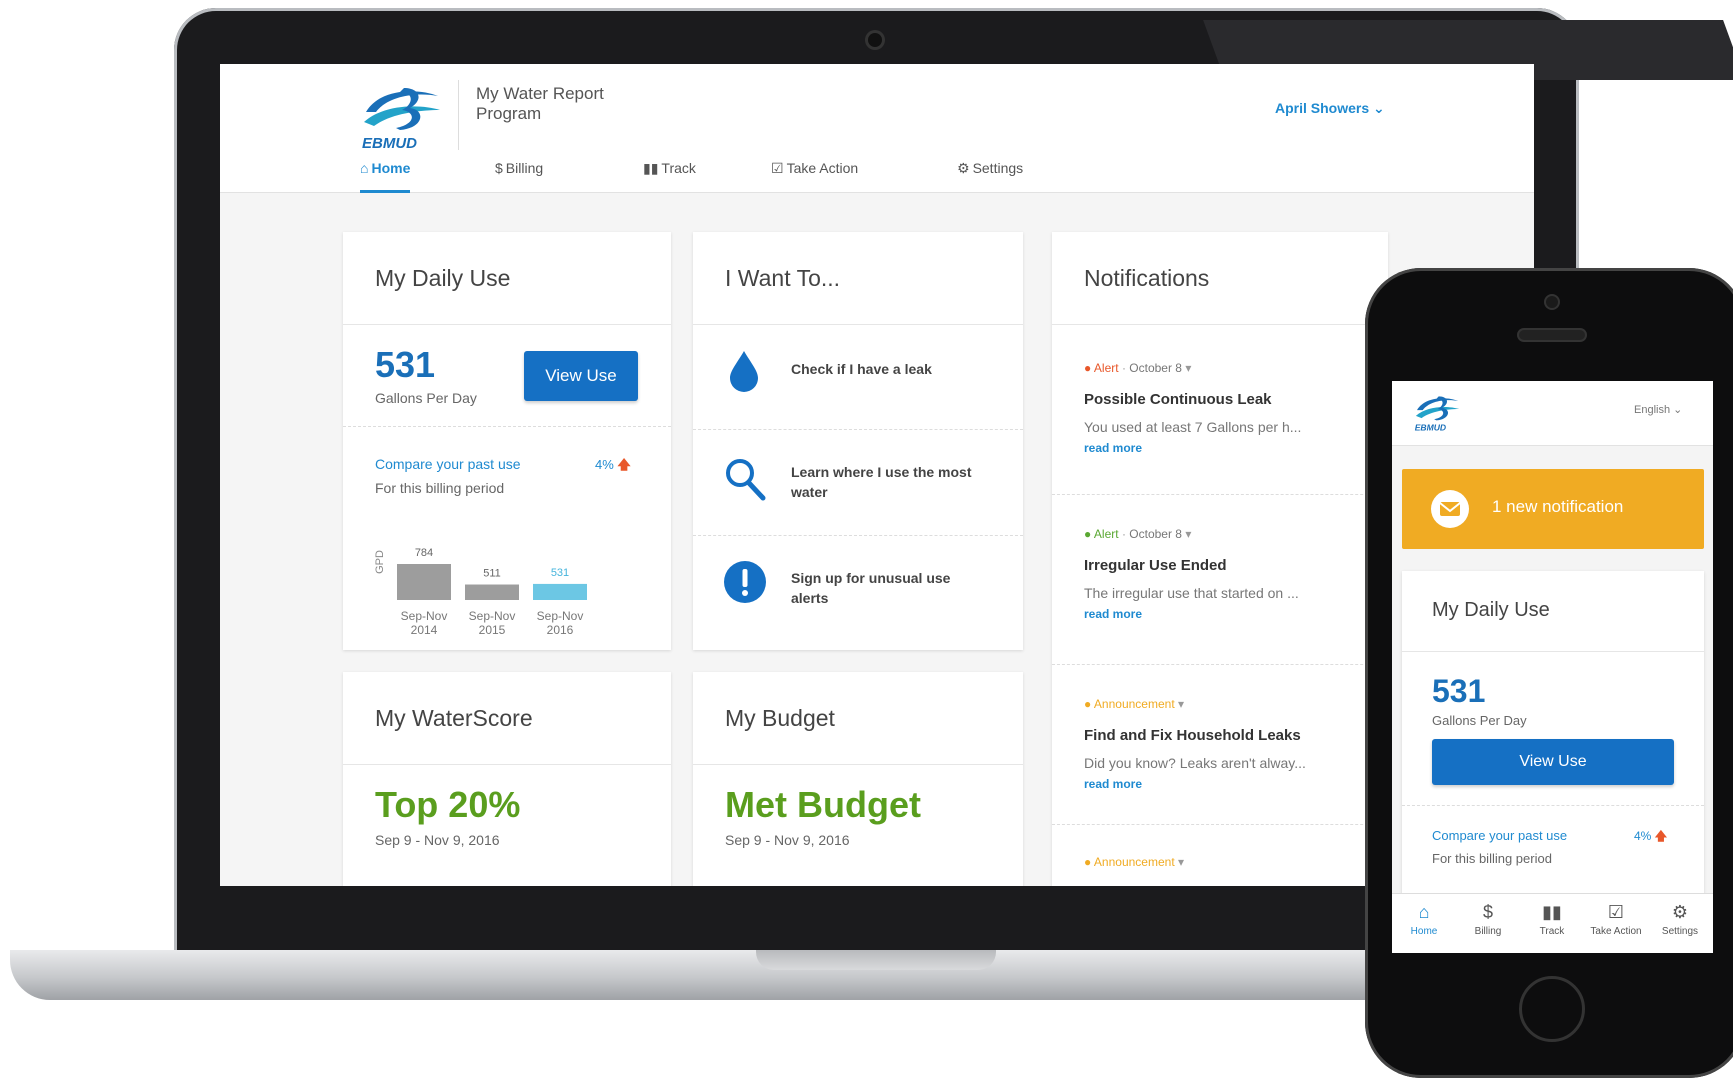 The image size is (1733, 1078). I want to click on dollar-icon: $, so click(1487, 912).